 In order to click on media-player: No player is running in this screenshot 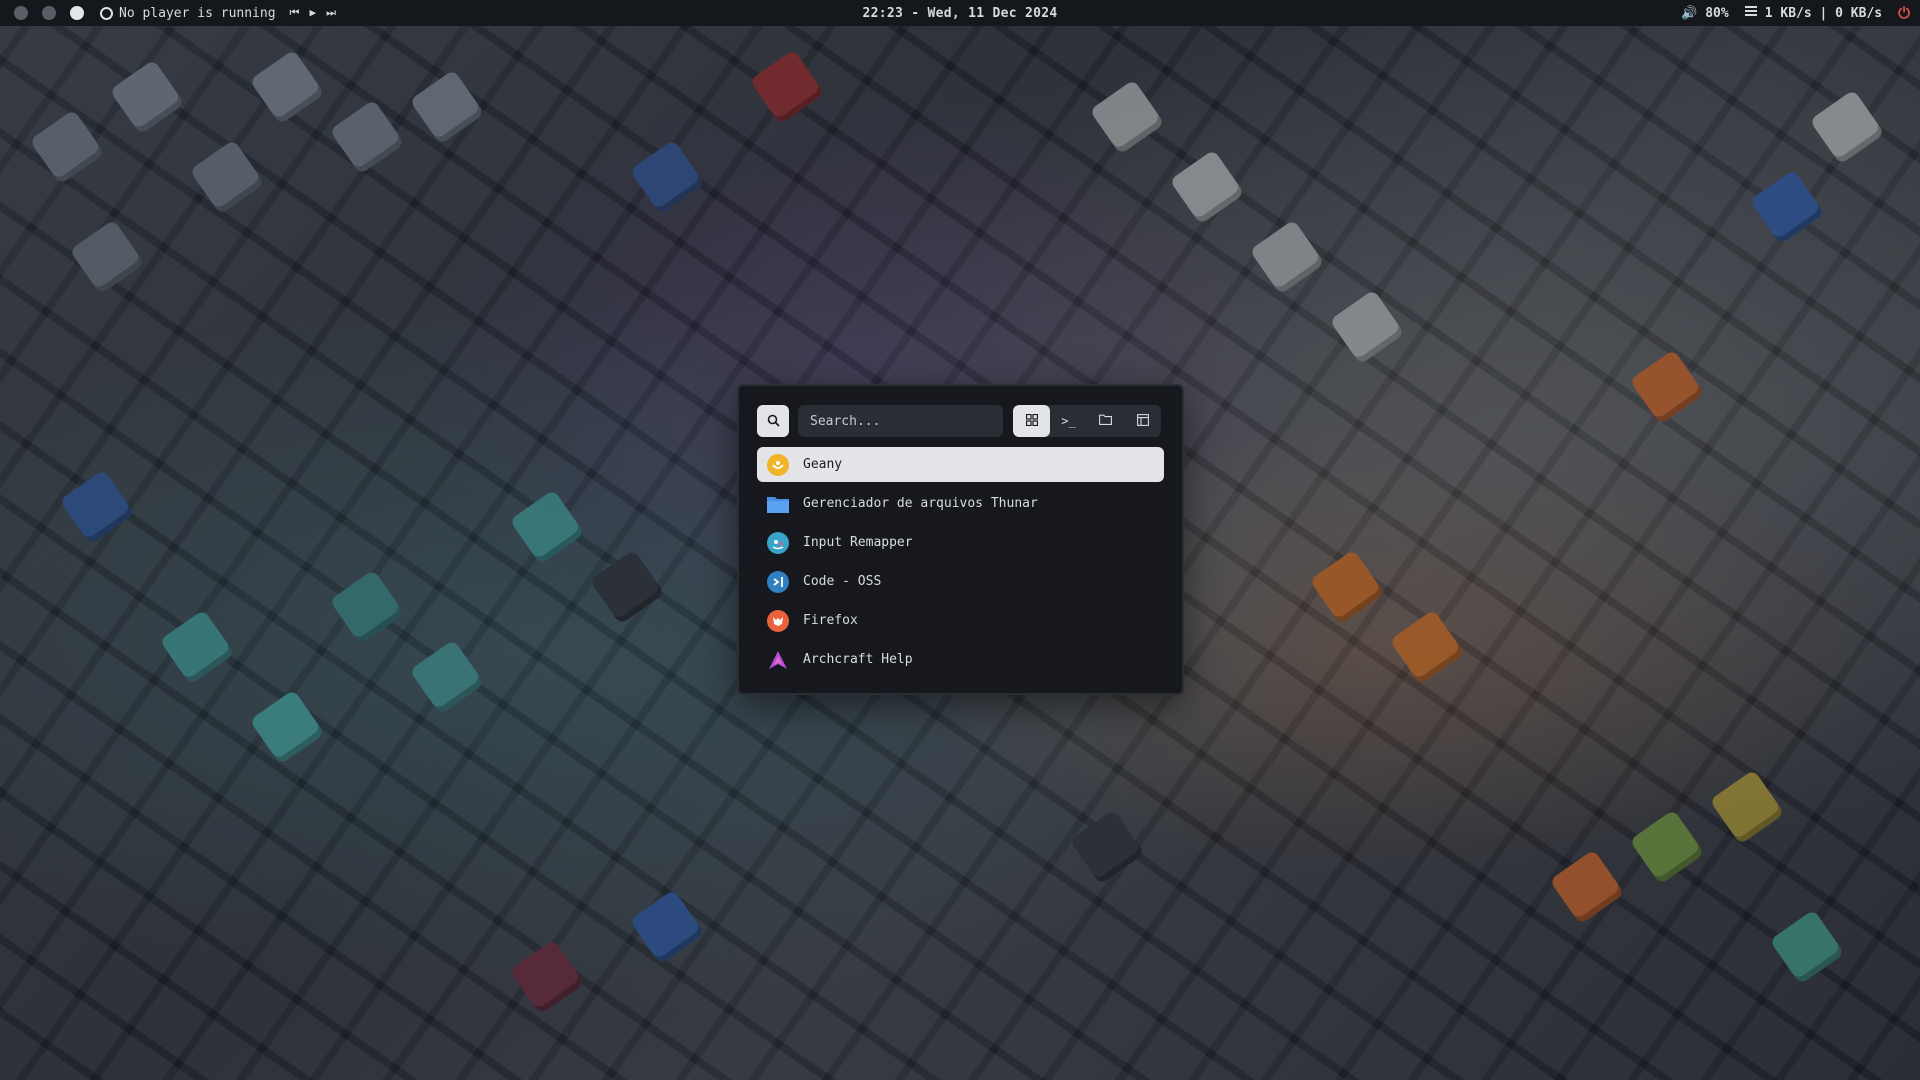, I will do `click(188, 13)`.